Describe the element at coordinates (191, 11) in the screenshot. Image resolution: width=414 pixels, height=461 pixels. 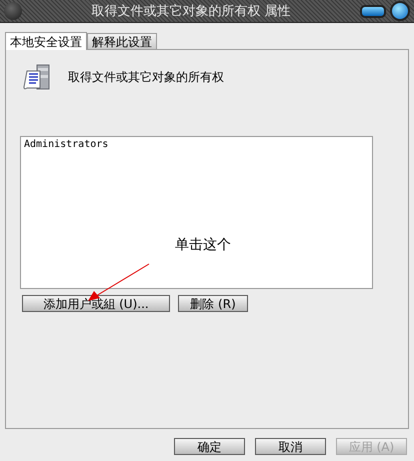
I see `window-title: 取得文件或其它对象的所有权 属性` at that location.